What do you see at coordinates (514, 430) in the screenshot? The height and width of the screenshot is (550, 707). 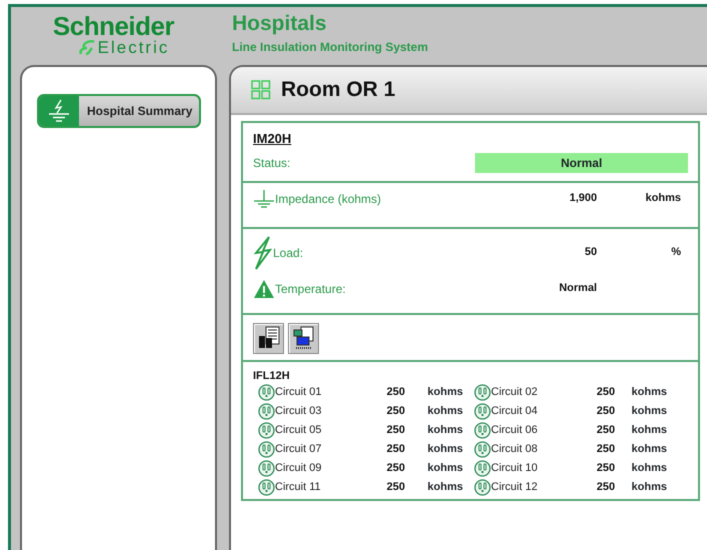 I see `circuit-name: Circuit 06` at bounding box center [514, 430].